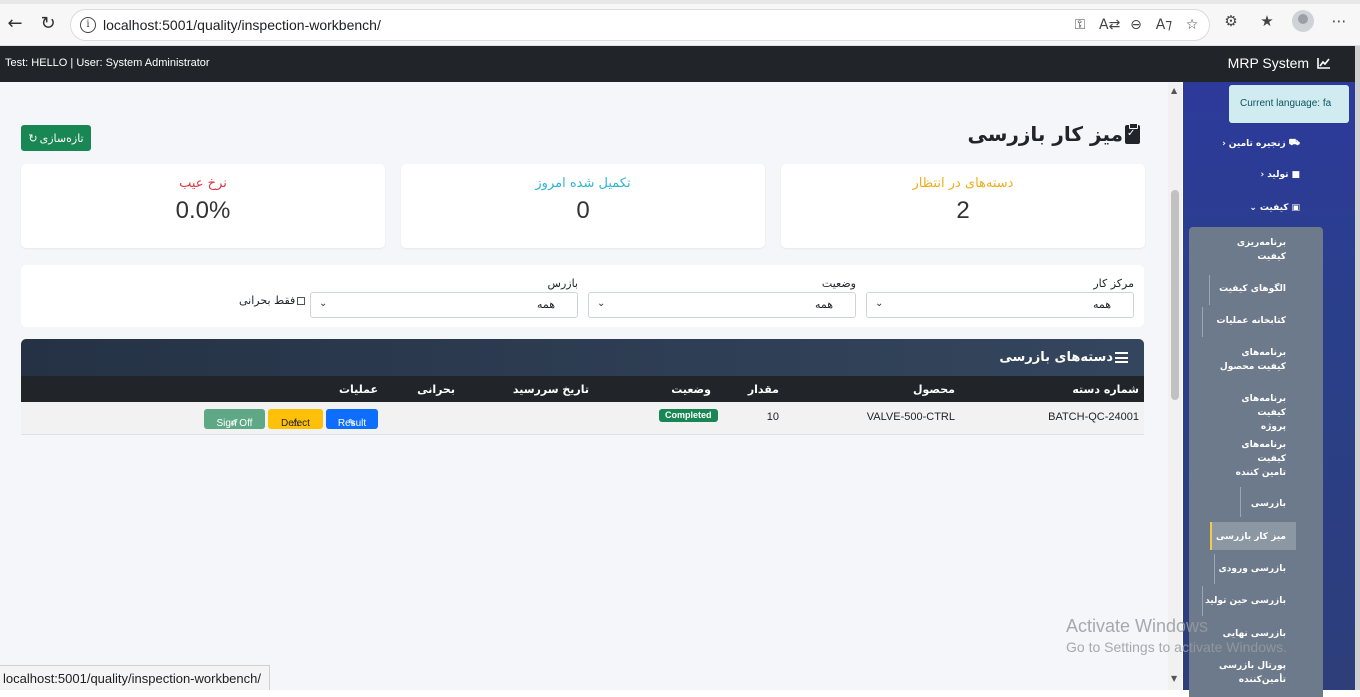  What do you see at coordinates (680, 2) in the screenshot?
I see `tab-strip` at bounding box center [680, 2].